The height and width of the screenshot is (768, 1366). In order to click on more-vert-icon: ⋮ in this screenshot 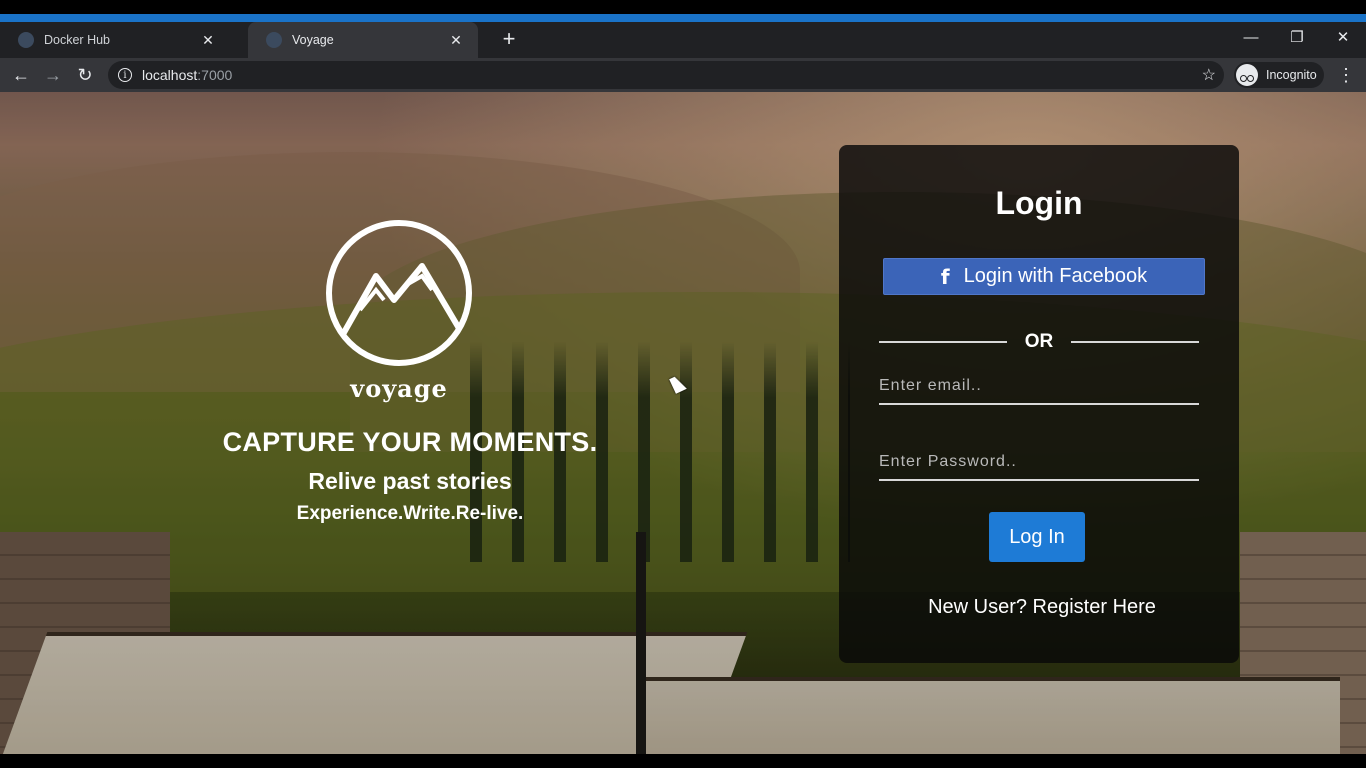, I will do `click(1346, 74)`.